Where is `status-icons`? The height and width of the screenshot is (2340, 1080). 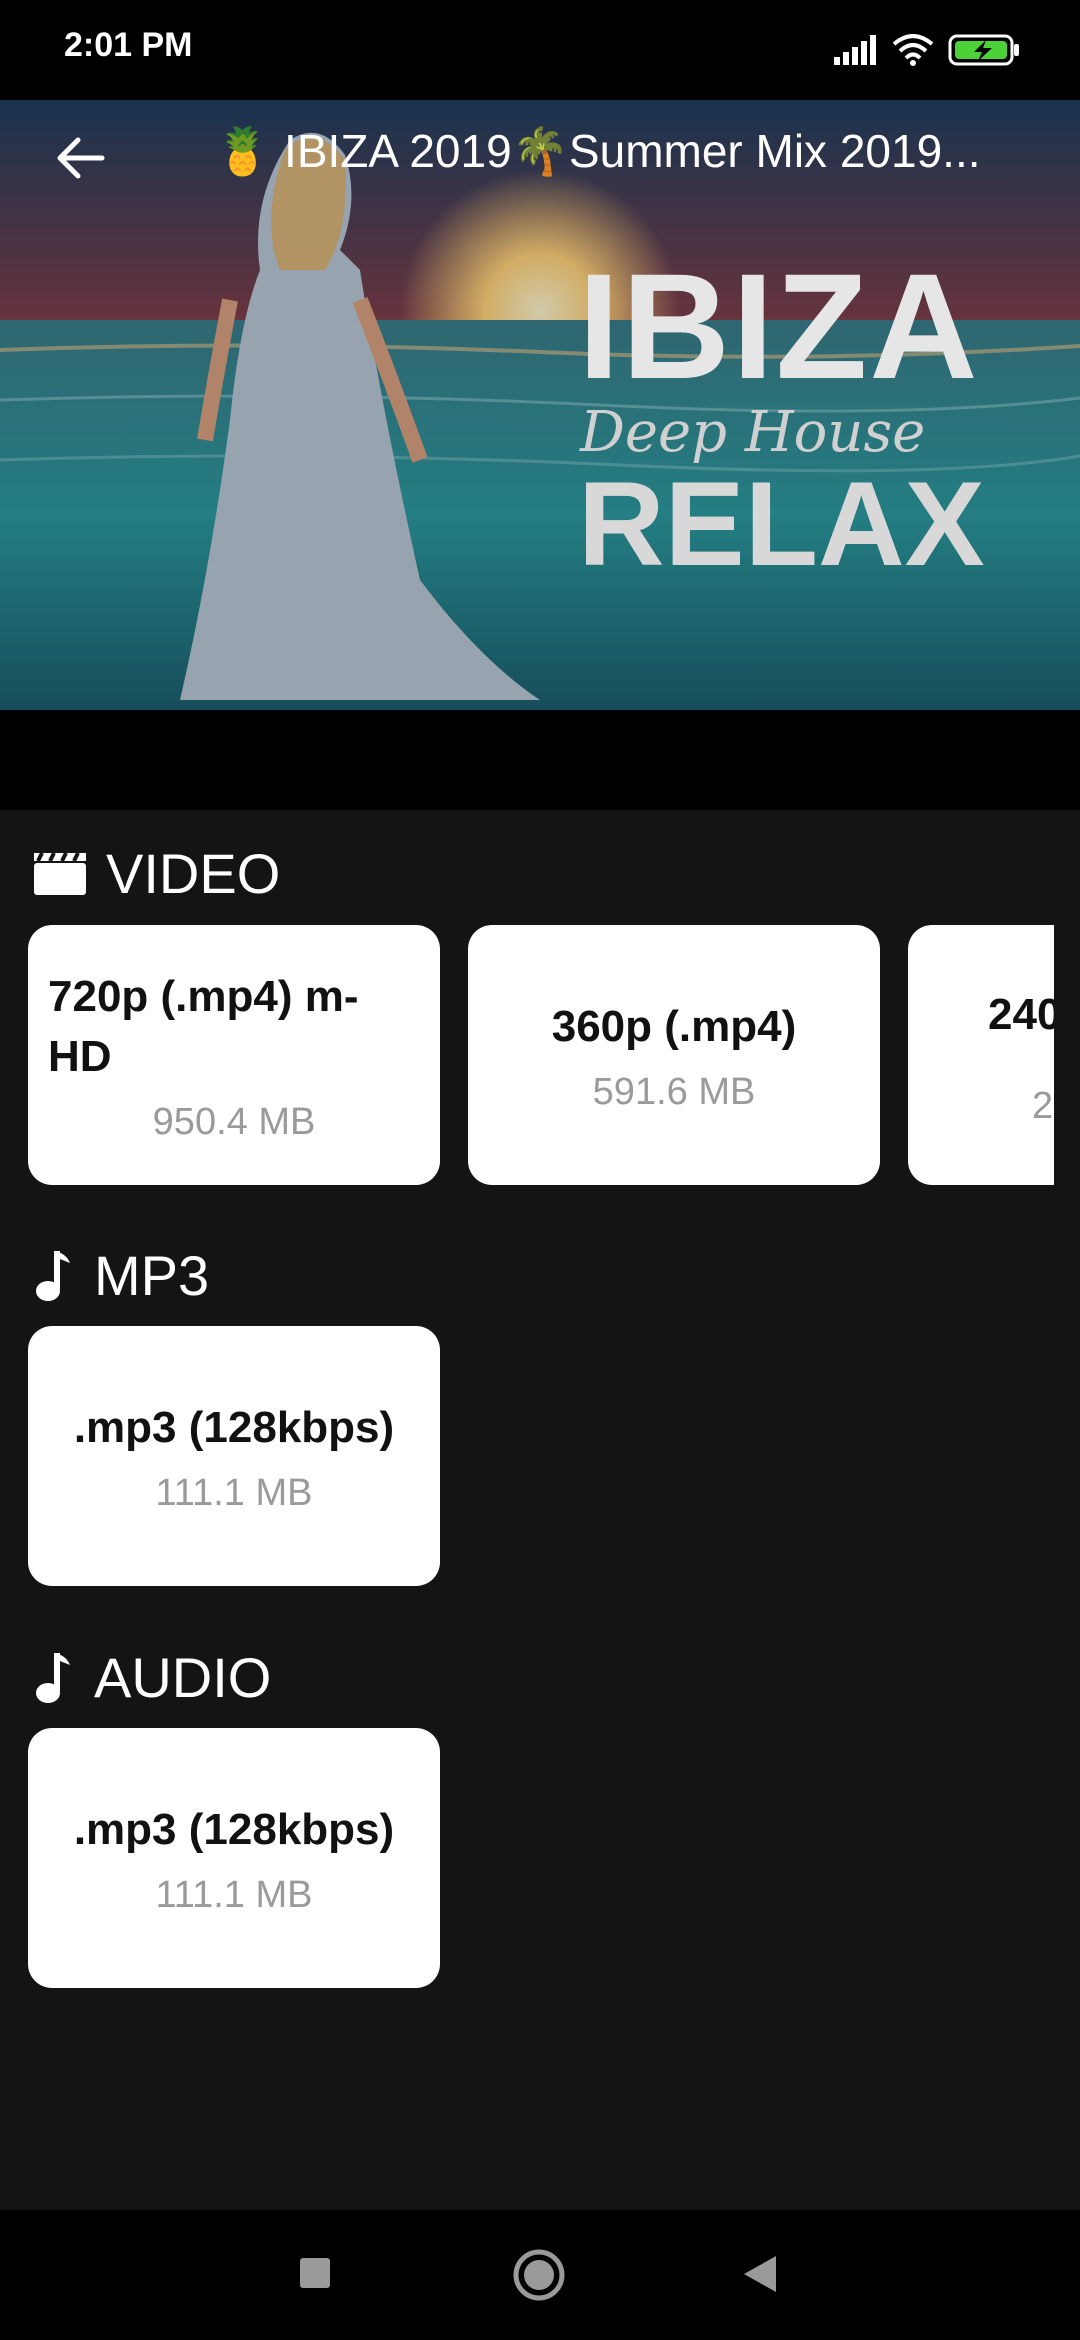
status-icons is located at coordinates (927, 50).